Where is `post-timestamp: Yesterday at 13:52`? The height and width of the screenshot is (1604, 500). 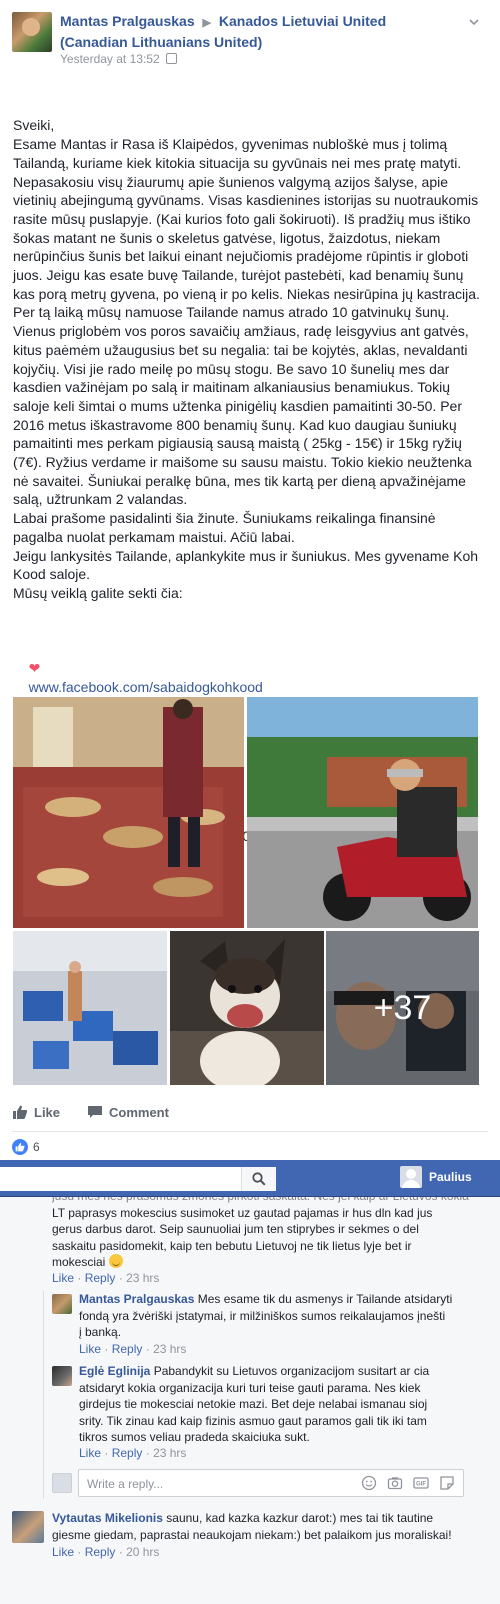 post-timestamp: Yesterday at 13:52 is located at coordinates (110, 59).